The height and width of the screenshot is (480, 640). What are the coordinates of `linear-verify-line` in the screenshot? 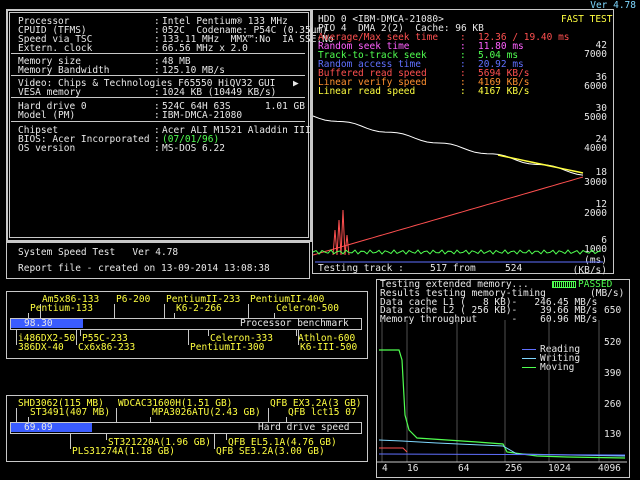 It's located at (540, 164).